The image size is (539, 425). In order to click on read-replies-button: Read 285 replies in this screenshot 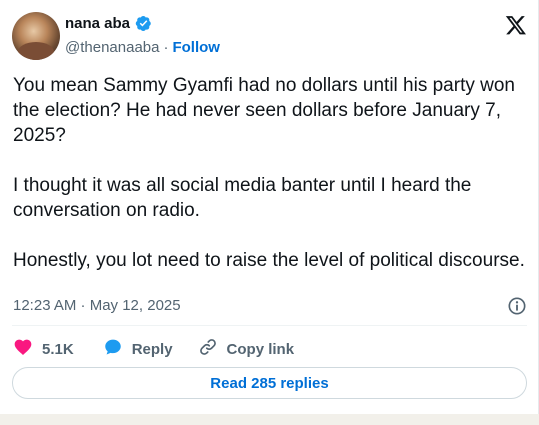, I will do `click(269, 383)`.